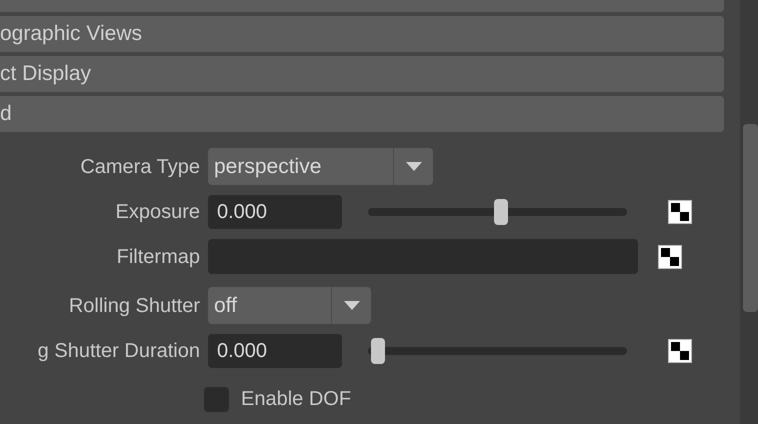 The image size is (758, 424). What do you see at coordinates (362, 114) in the screenshot?
I see `section-header: d` at bounding box center [362, 114].